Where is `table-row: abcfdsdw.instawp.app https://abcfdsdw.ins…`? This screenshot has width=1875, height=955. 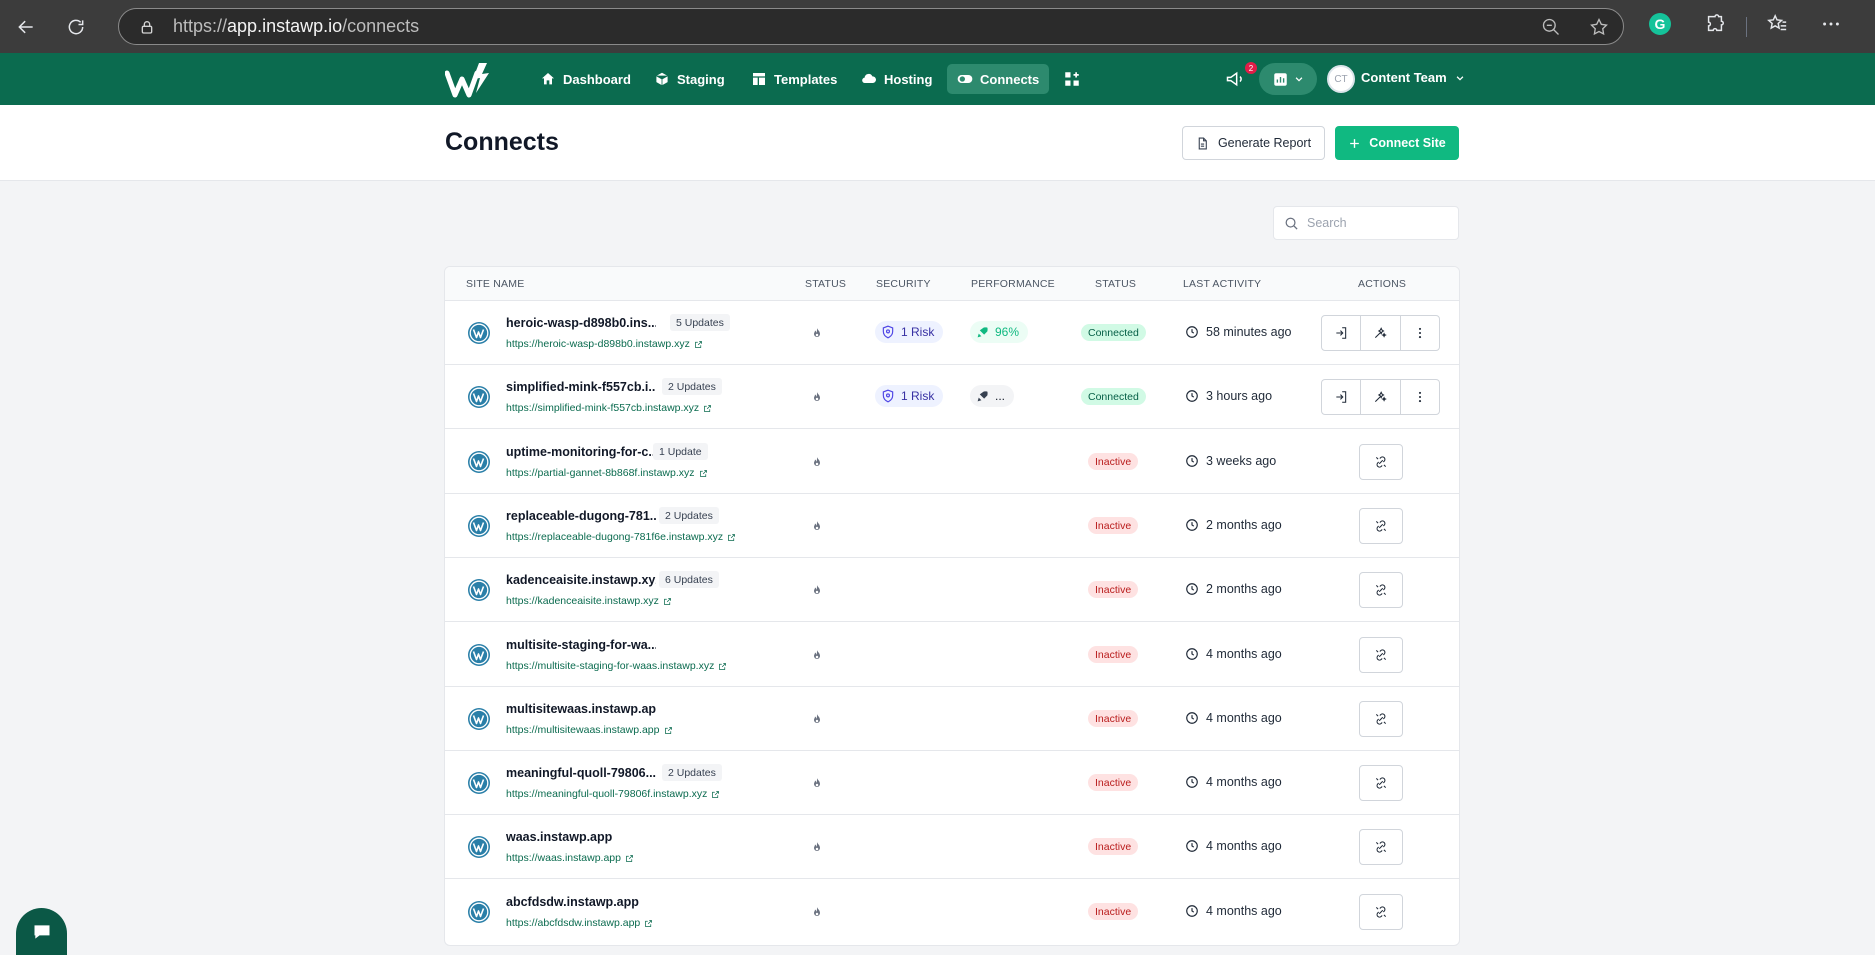
table-row: abcfdsdw.instawp.app https://abcfdsdw.ins… is located at coordinates (952, 912).